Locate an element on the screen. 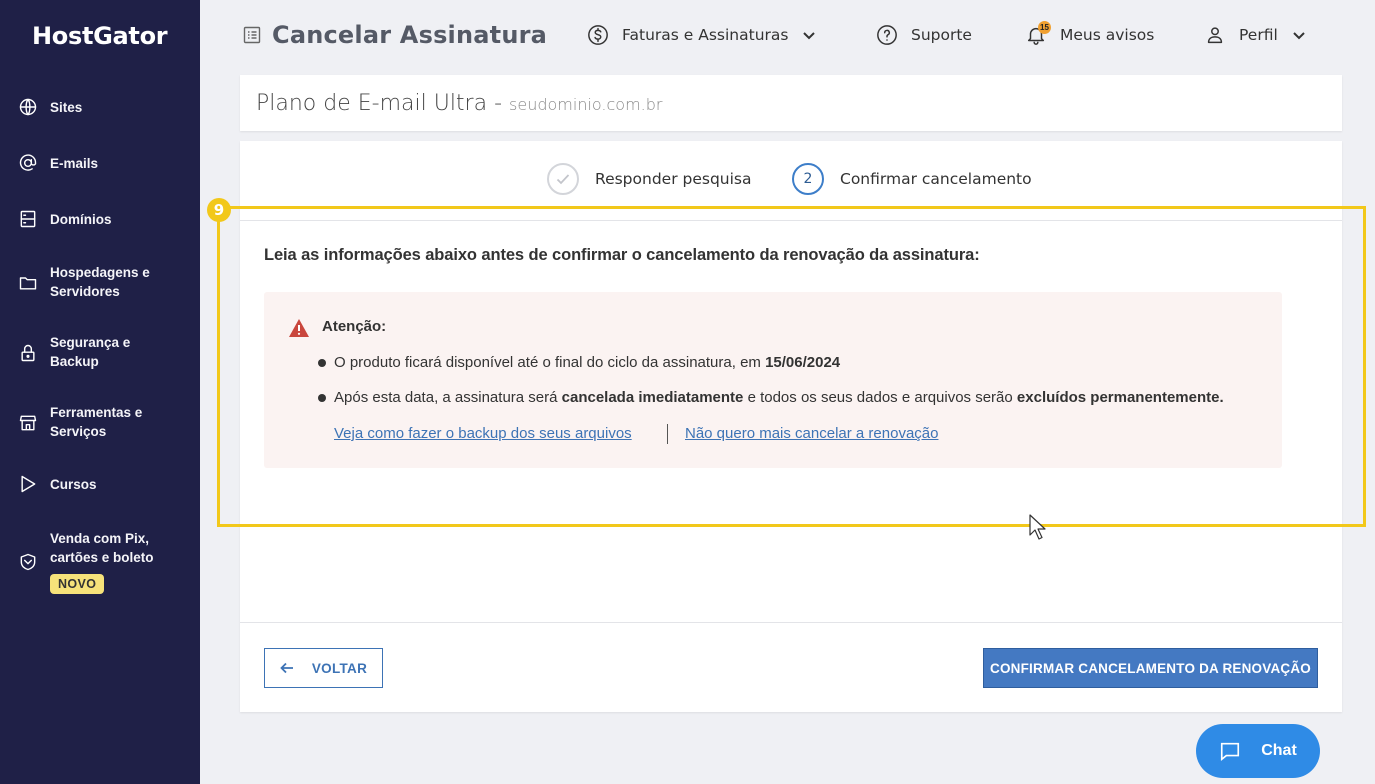  sidebar-item-label: Venda com Pix, cartões e boleto is located at coordinates (102, 548).